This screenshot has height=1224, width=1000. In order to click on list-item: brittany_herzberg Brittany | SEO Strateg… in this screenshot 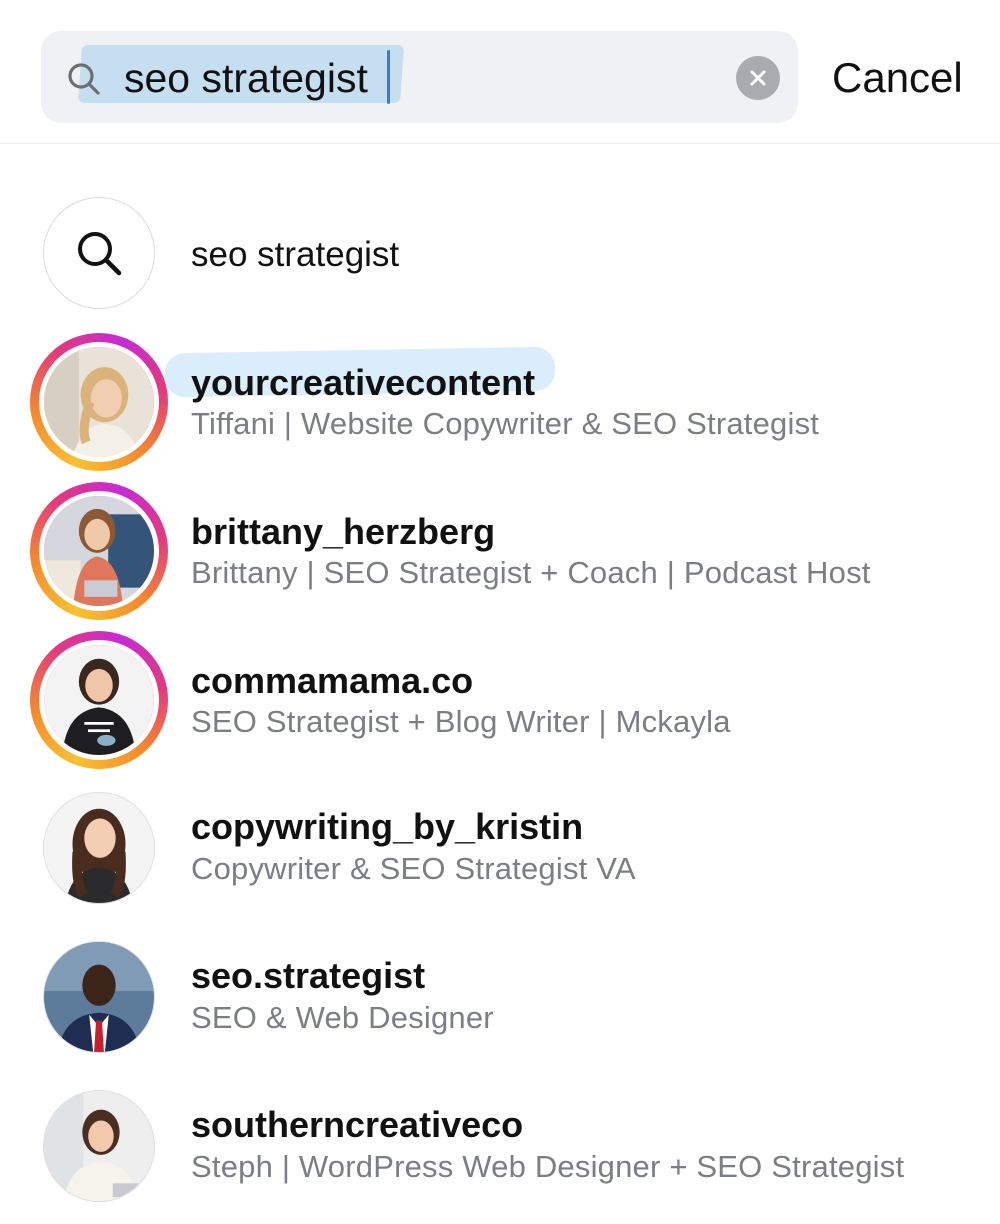, I will do `click(500, 554)`.